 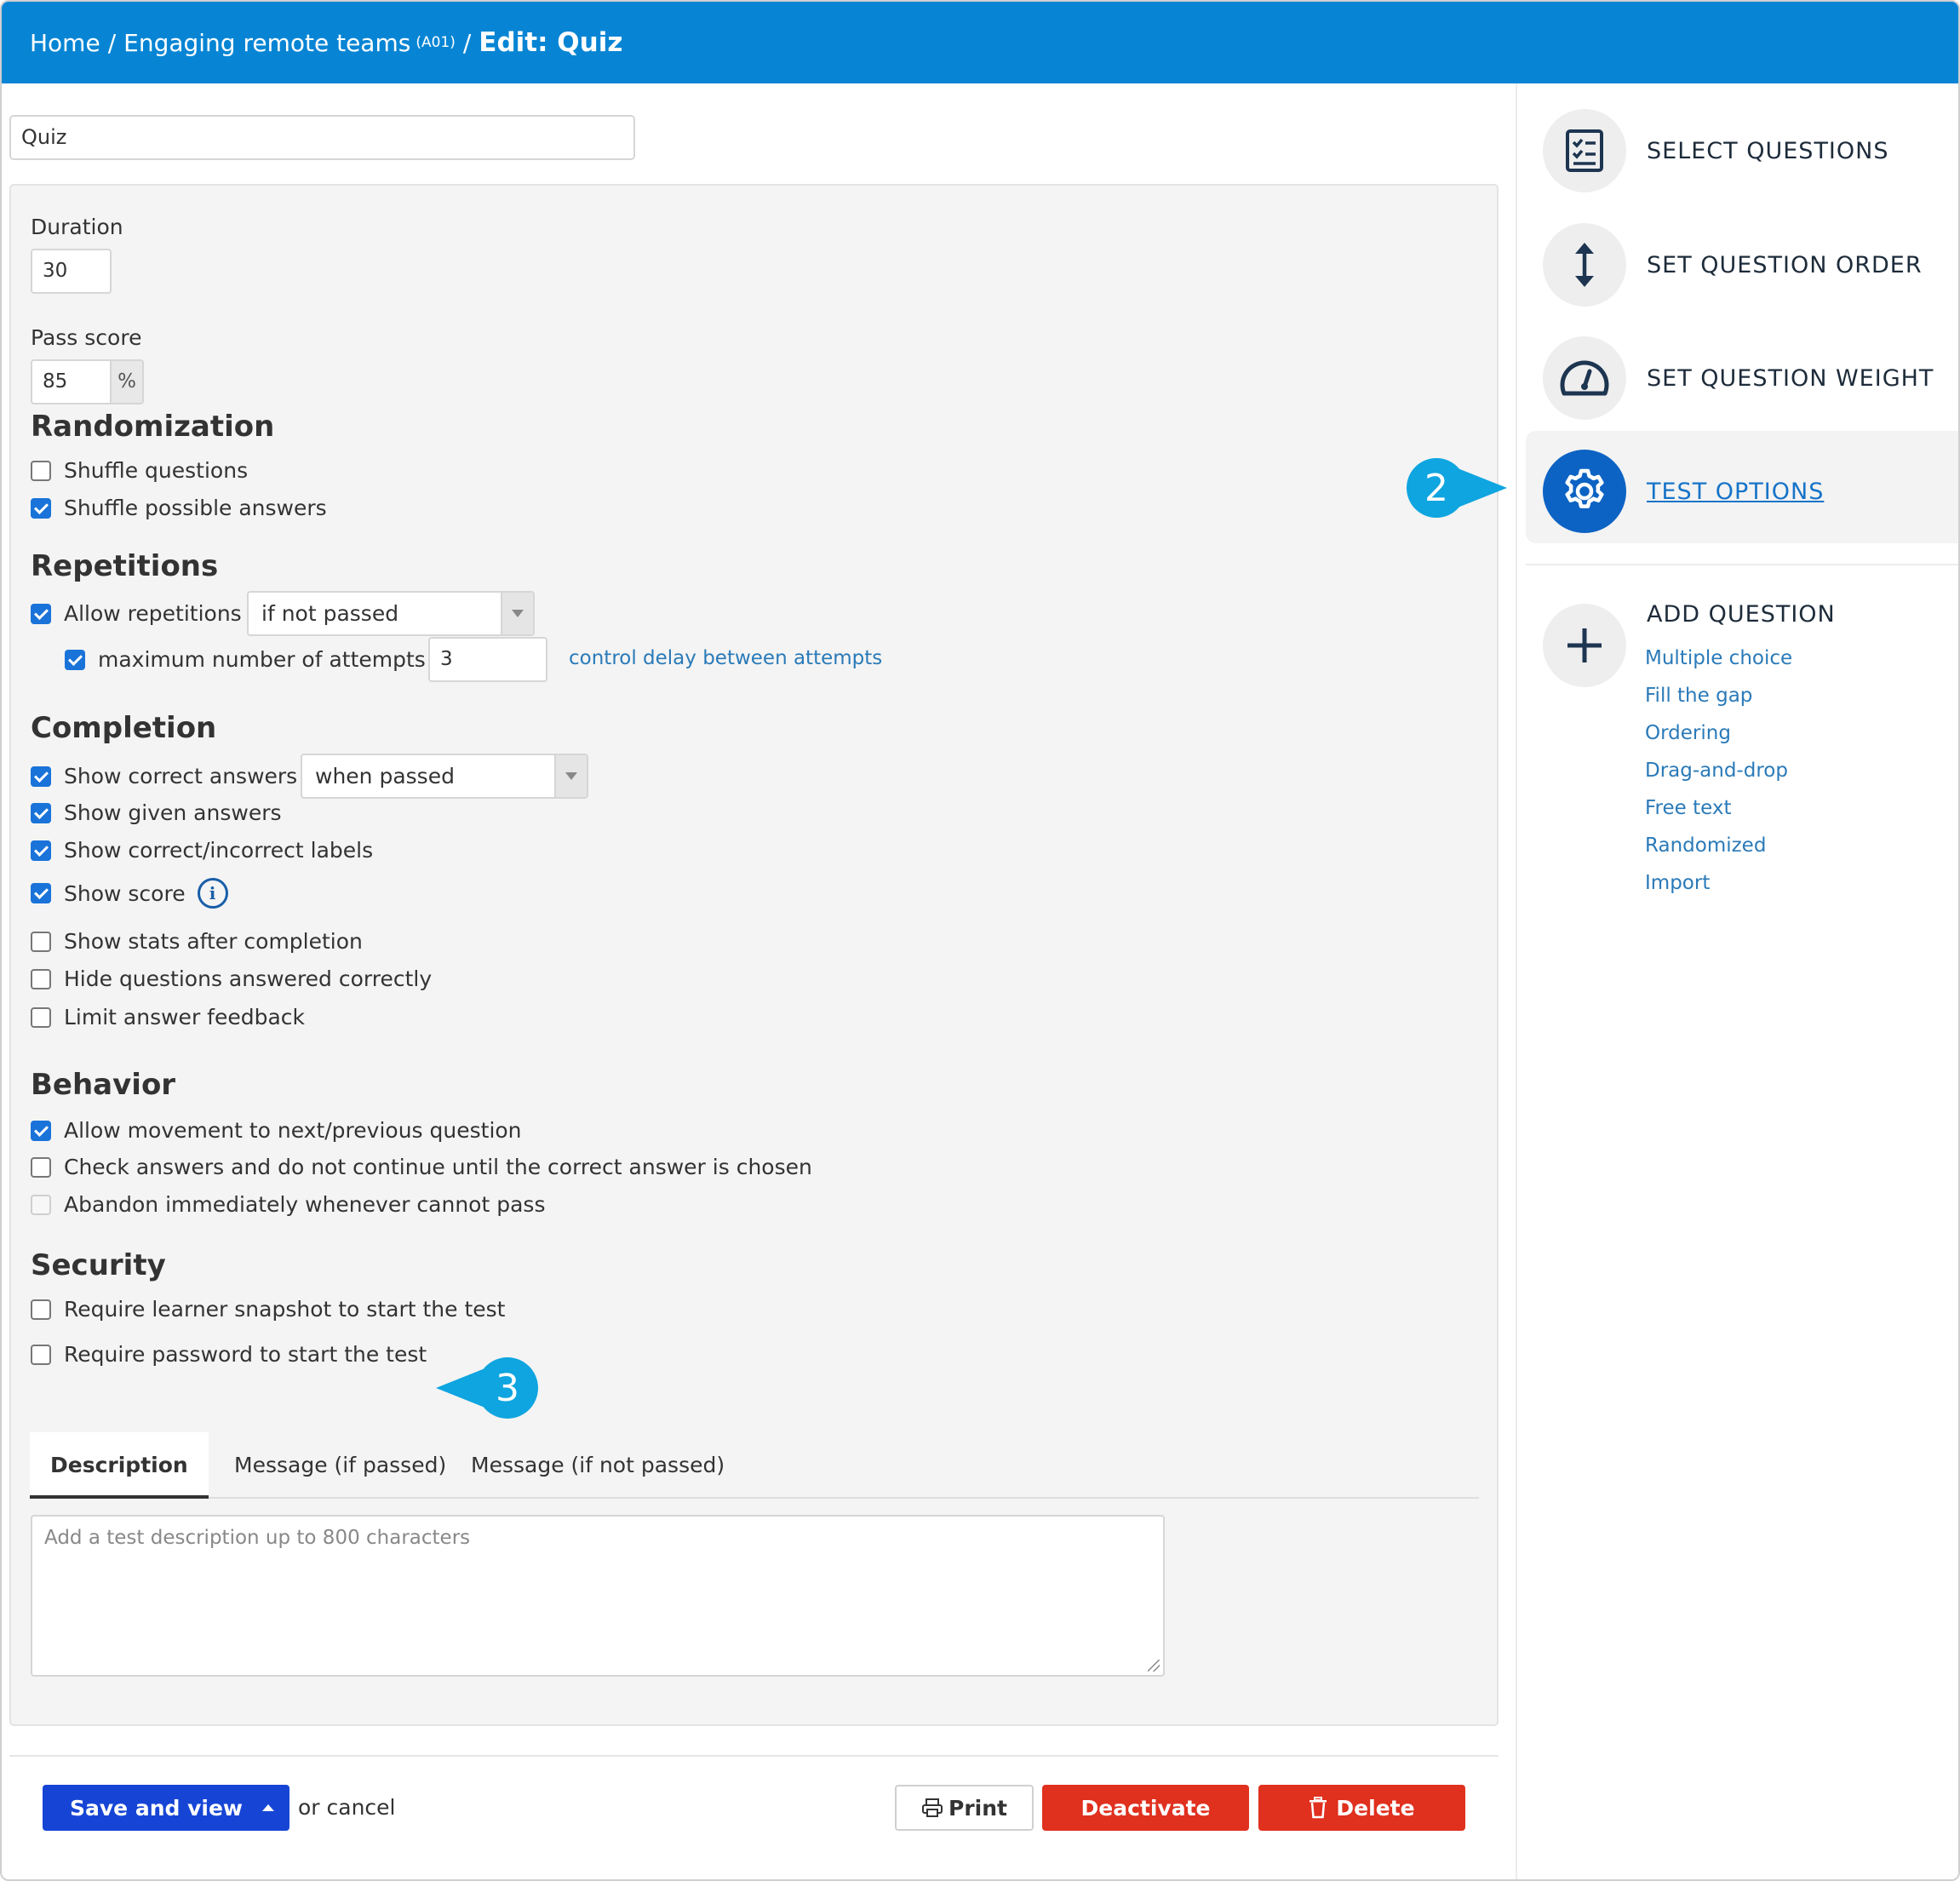 What do you see at coordinates (1436, 488) in the screenshot?
I see `callout-2-number: 2` at bounding box center [1436, 488].